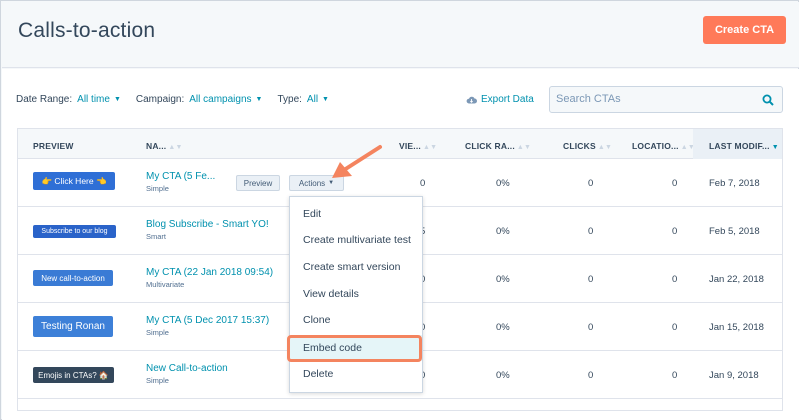  What do you see at coordinates (357, 161) in the screenshot?
I see `annotation-arrow-icon` at bounding box center [357, 161].